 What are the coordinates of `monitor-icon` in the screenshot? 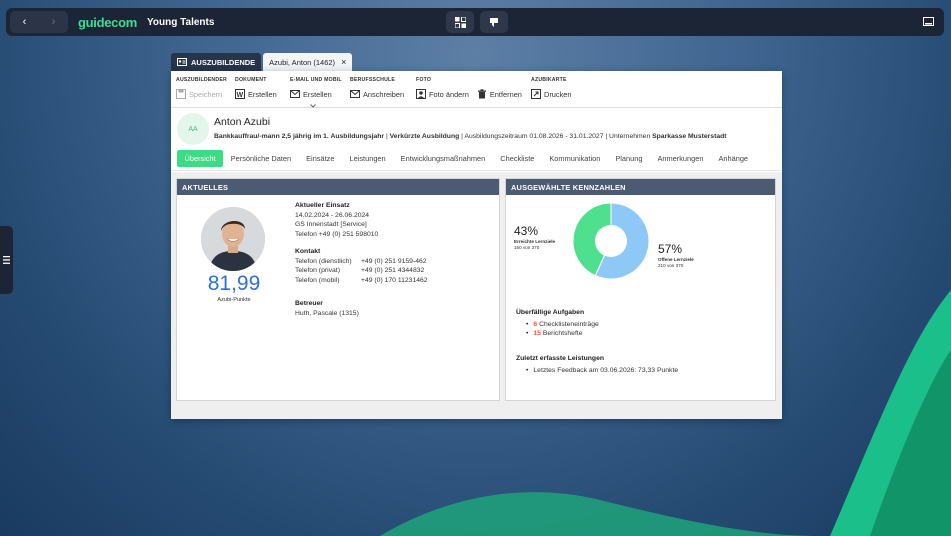 It's located at (928, 21).